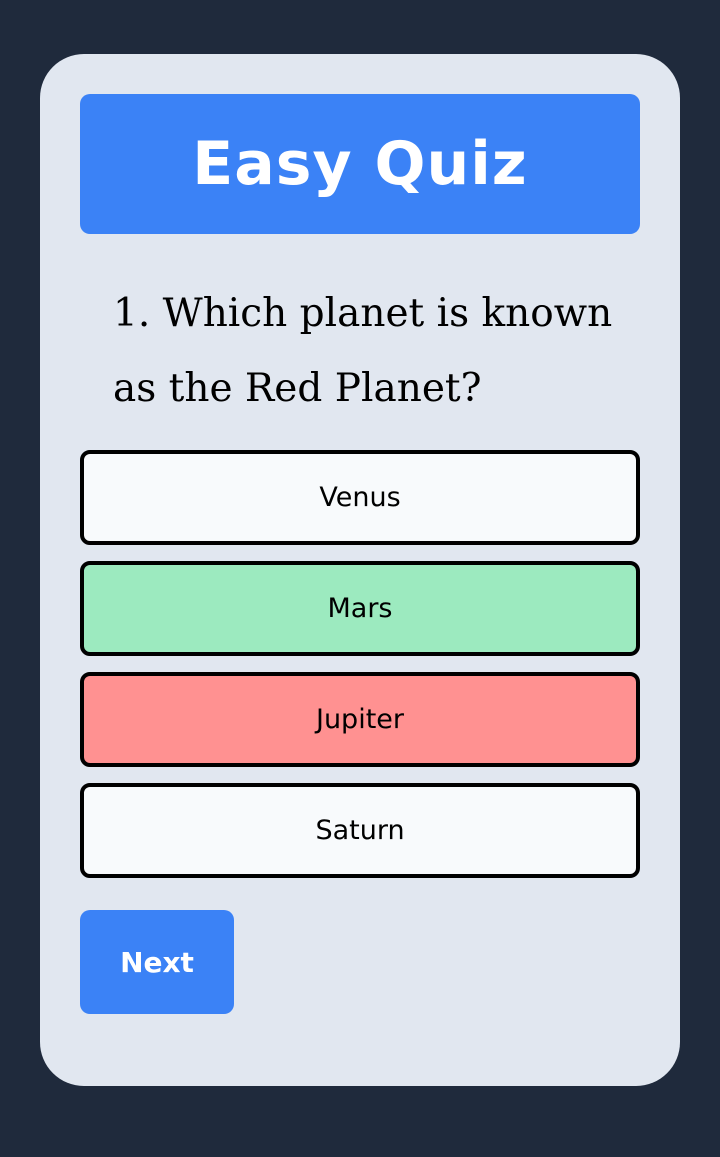  What do you see at coordinates (360, 497) in the screenshot?
I see `answer-option-venus: Venus` at bounding box center [360, 497].